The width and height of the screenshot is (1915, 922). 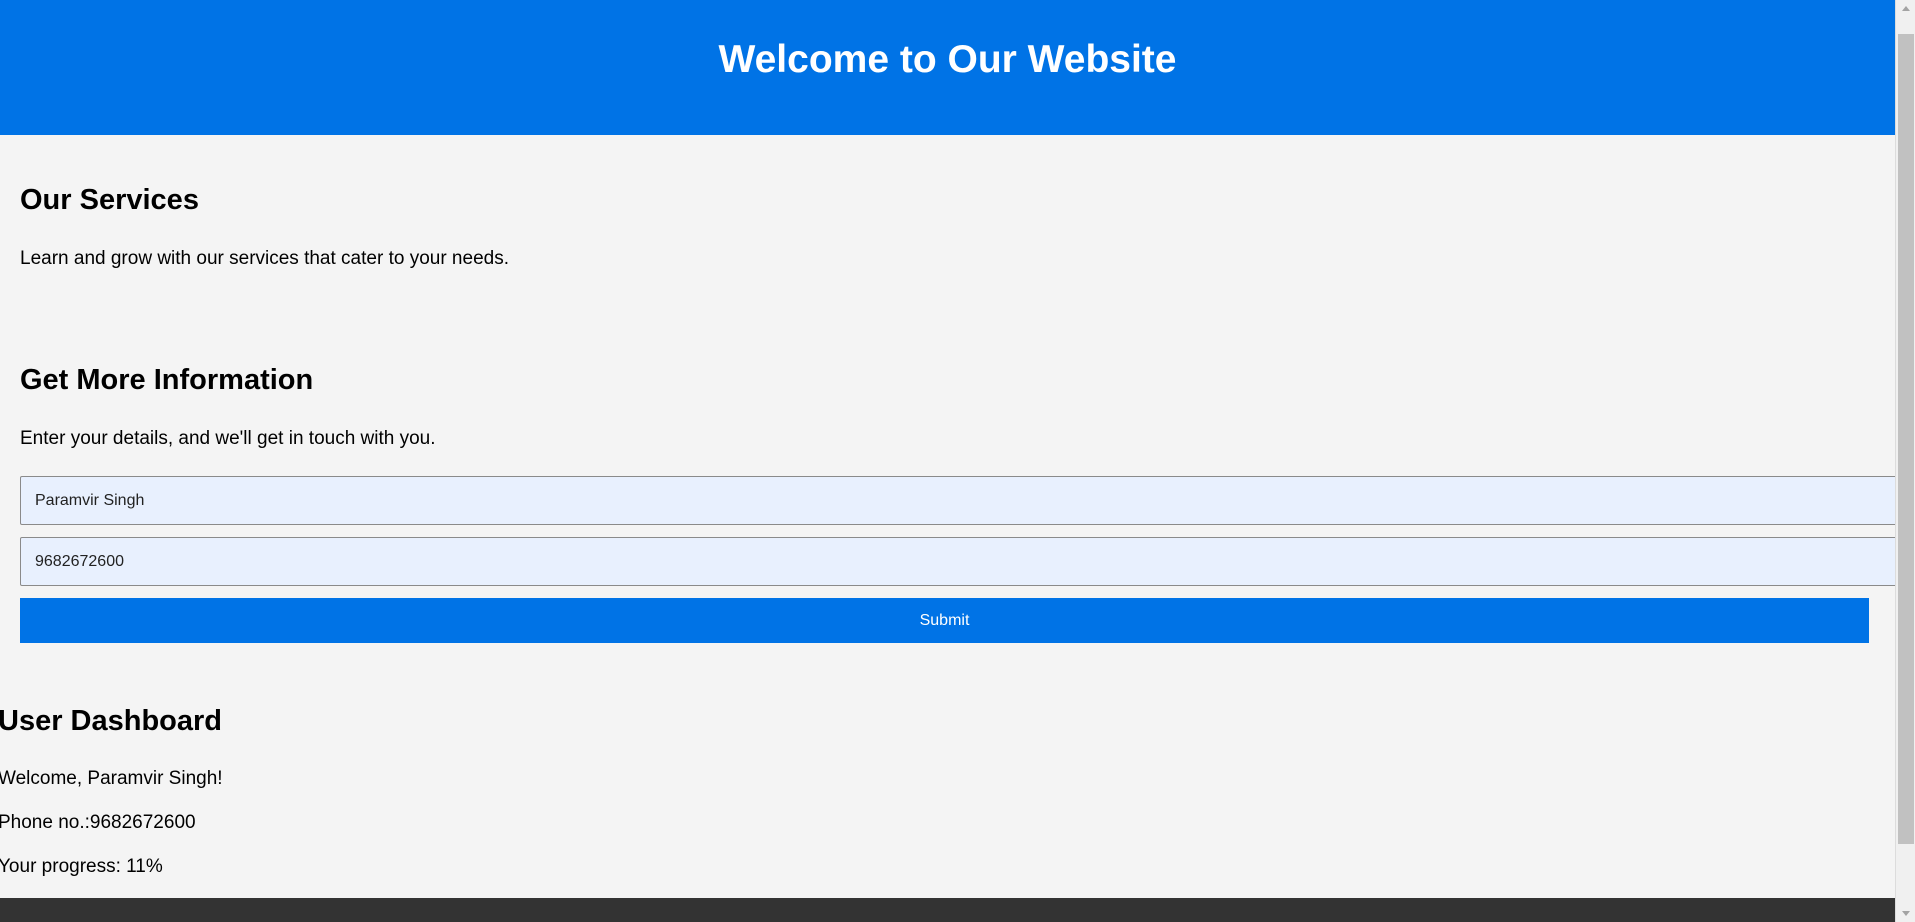 I want to click on vertical-scrollbar, so click(x=1905, y=461).